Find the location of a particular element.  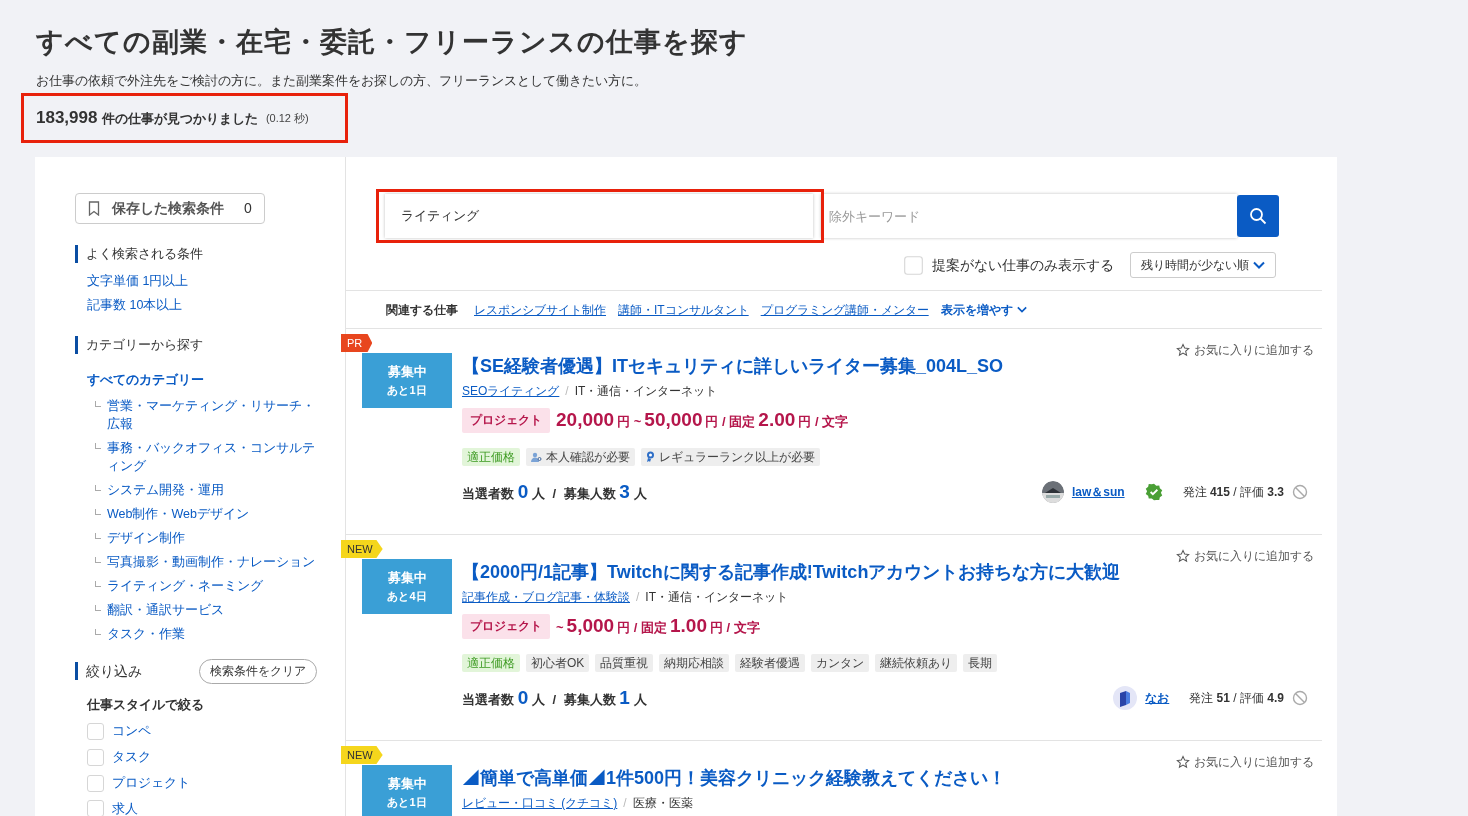

subcategory-link: タスク・作業 is located at coordinates (146, 633).